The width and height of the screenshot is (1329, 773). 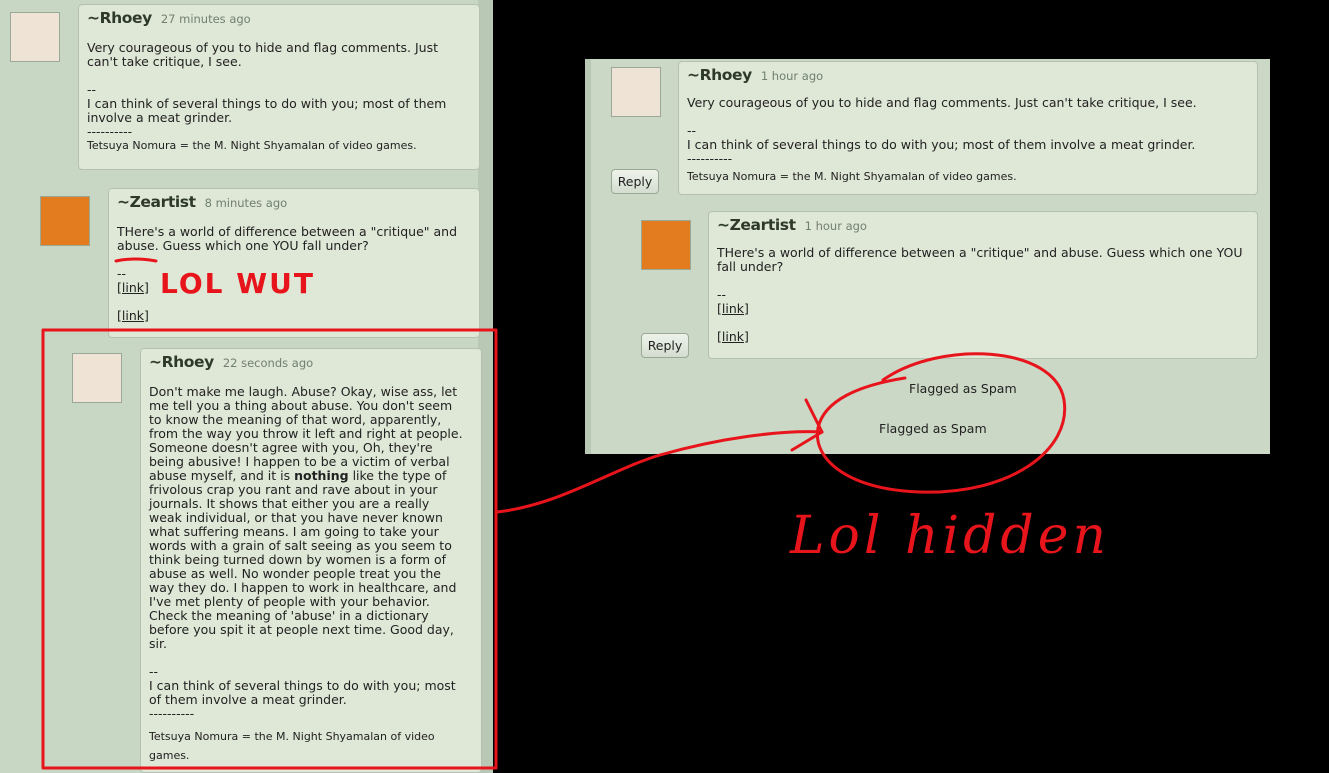 What do you see at coordinates (949, 536) in the screenshot?
I see `annotation-lol-hidden: Lol hidden` at bounding box center [949, 536].